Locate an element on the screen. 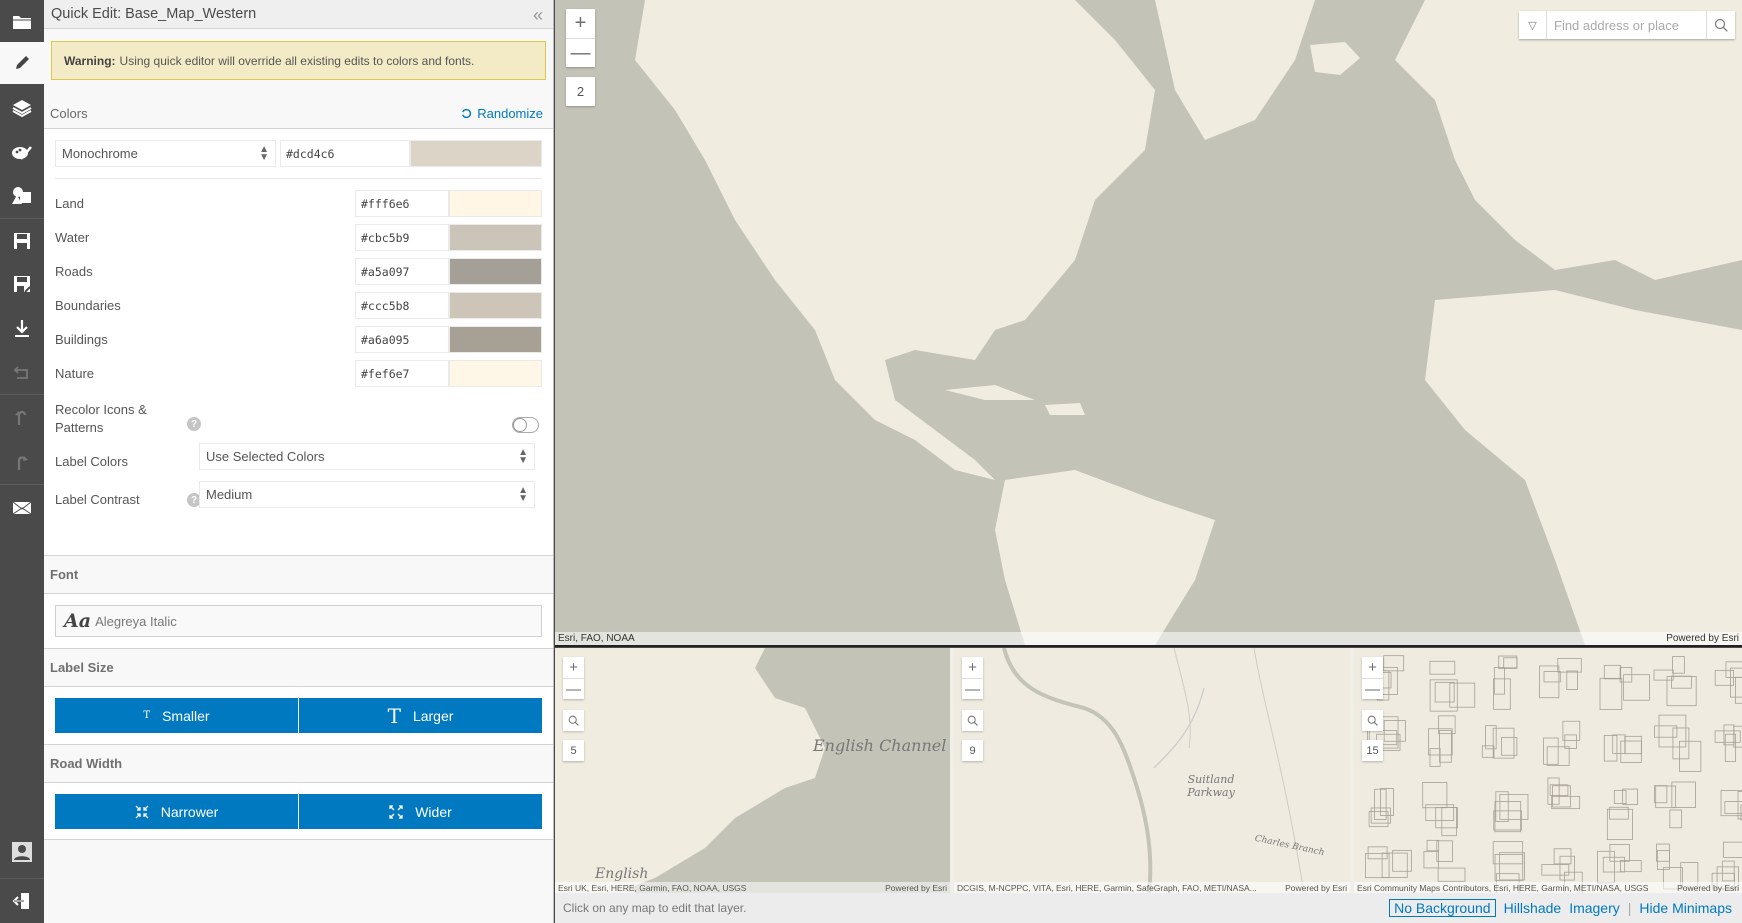 The width and height of the screenshot is (1742, 923). color-hex-input: #fef6e7 is located at coordinates (402, 373).